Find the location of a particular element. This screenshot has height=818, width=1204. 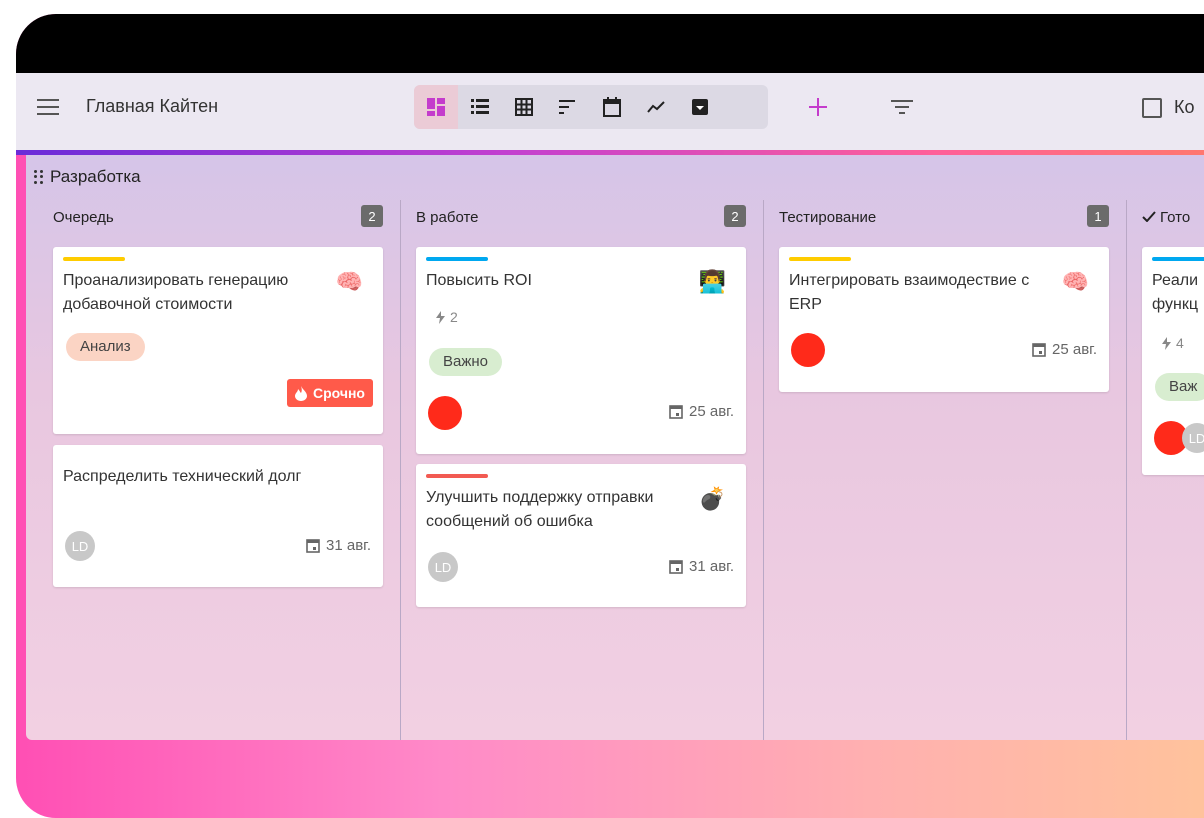

column-count-badge: 1 is located at coordinates (1098, 216).